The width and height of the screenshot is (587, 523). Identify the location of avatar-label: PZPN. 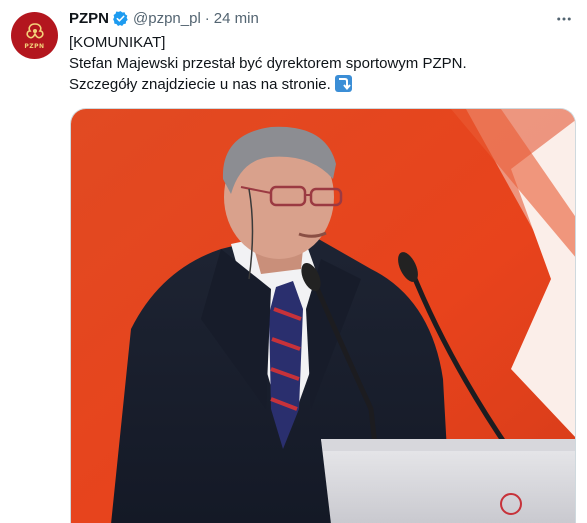
(34, 46).